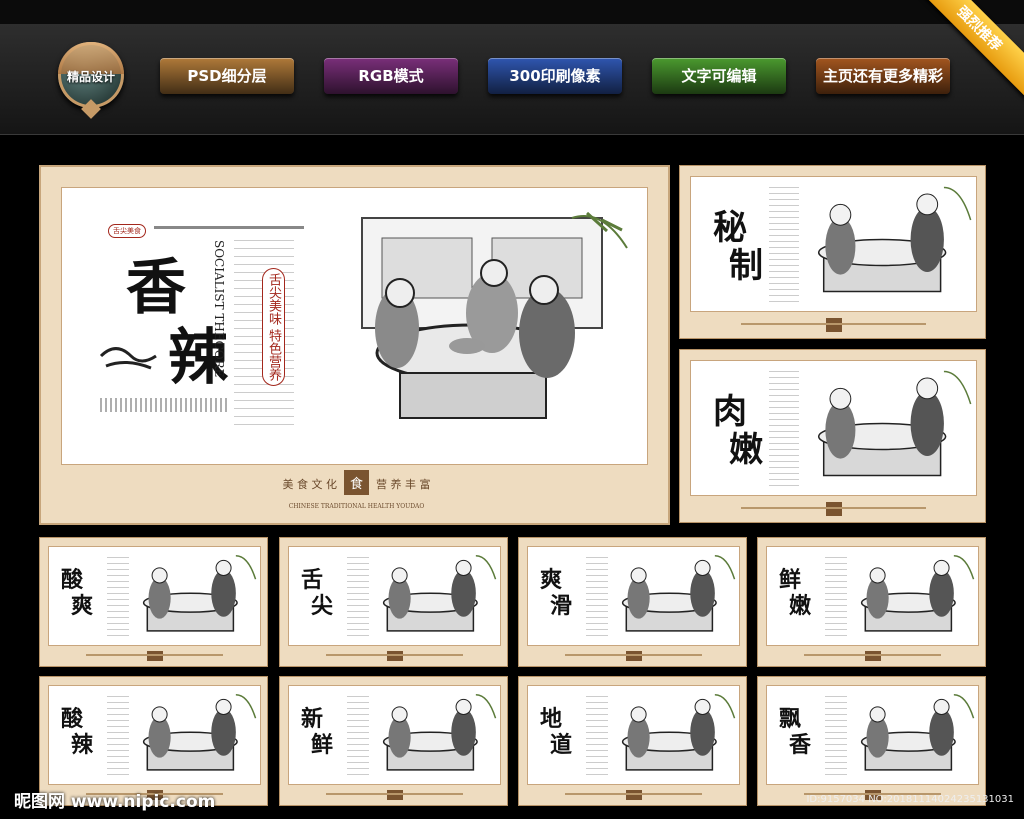 This screenshot has width=1024, height=819. I want to click on small-poster: 舌尖, so click(393, 602).